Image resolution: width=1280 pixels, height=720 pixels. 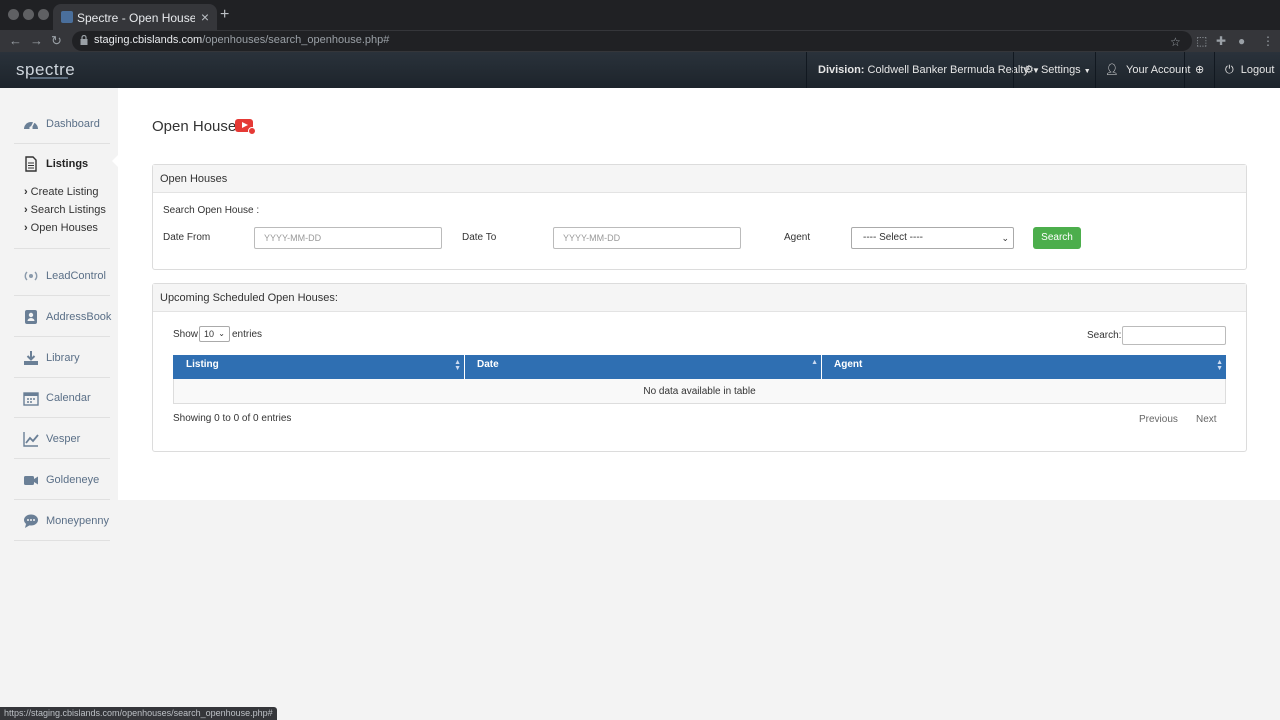 What do you see at coordinates (198, 126) in the screenshot?
I see `page-title: Open Houses` at bounding box center [198, 126].